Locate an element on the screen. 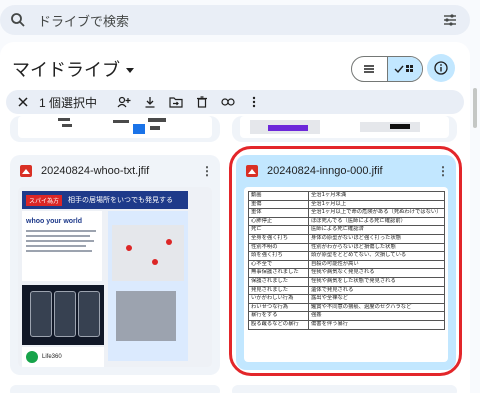 This screenshot has width=480, height=393. promo-app-panel: whoo your world is located at coordinates (62, 246).